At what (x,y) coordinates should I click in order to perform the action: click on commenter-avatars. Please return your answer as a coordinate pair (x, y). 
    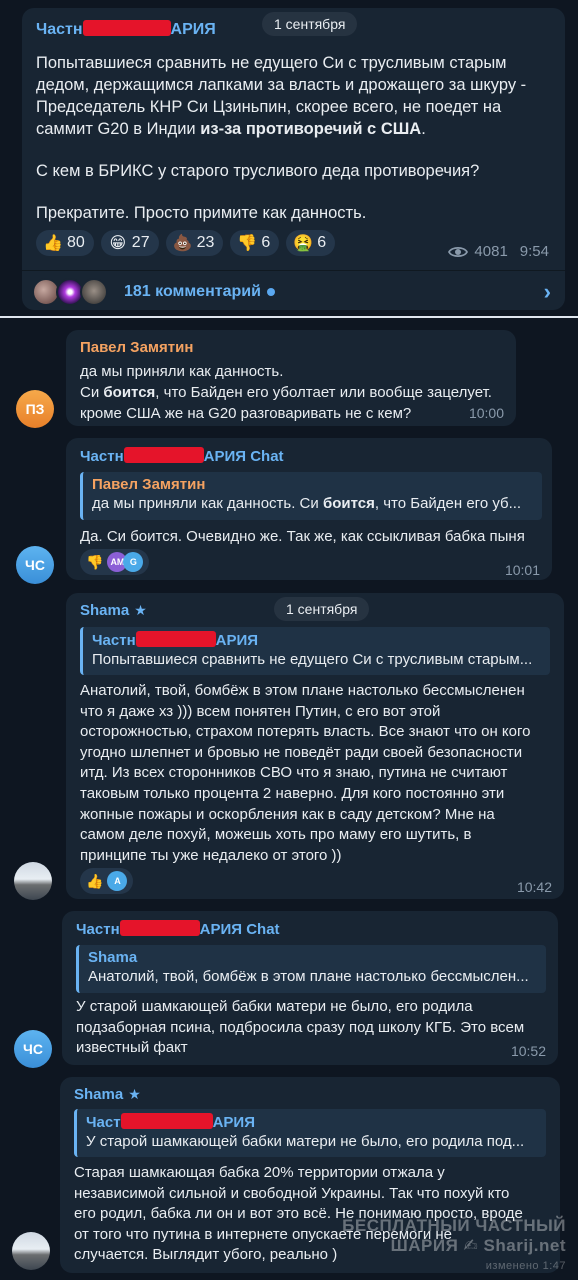
    Looking at the image, I should click on (72, 292).